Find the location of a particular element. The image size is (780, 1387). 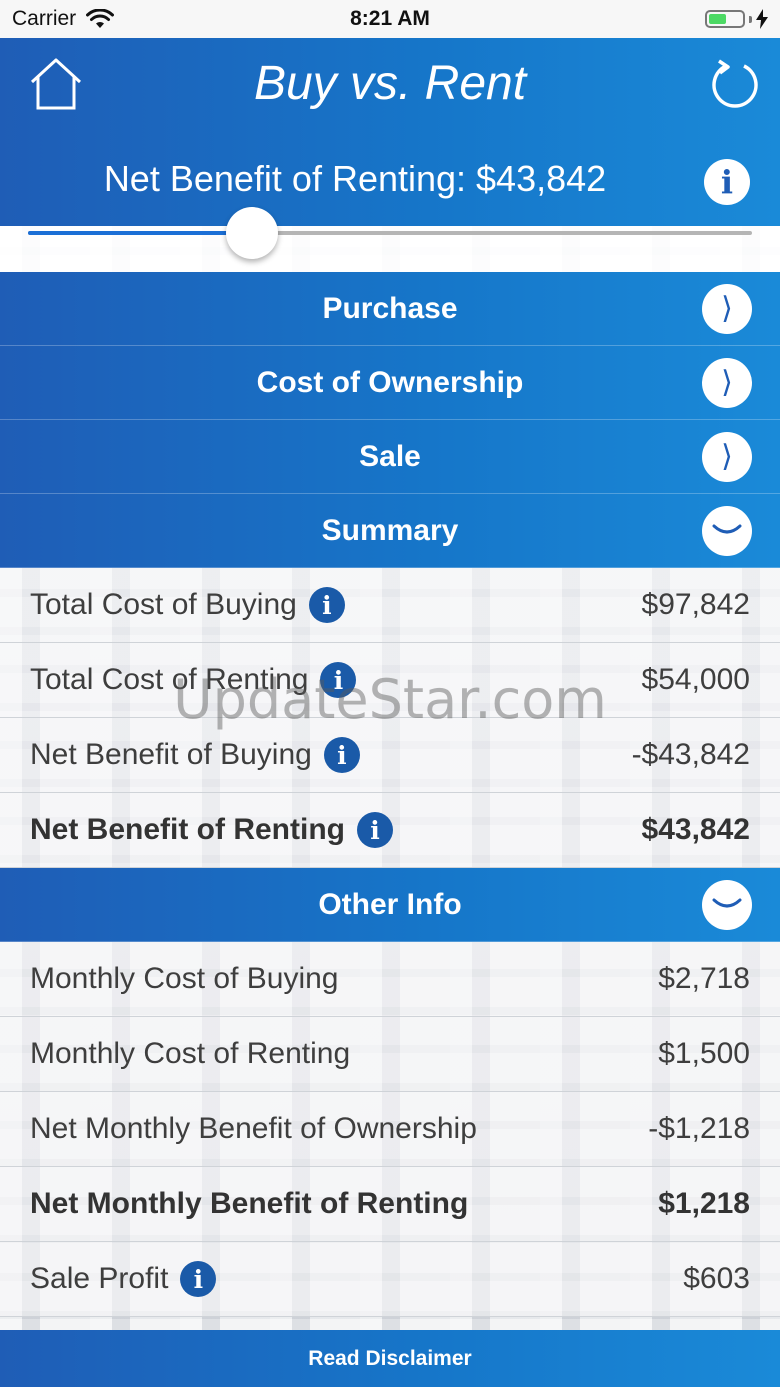

clock: 8:21 AM is located at coordinates (390, 18).